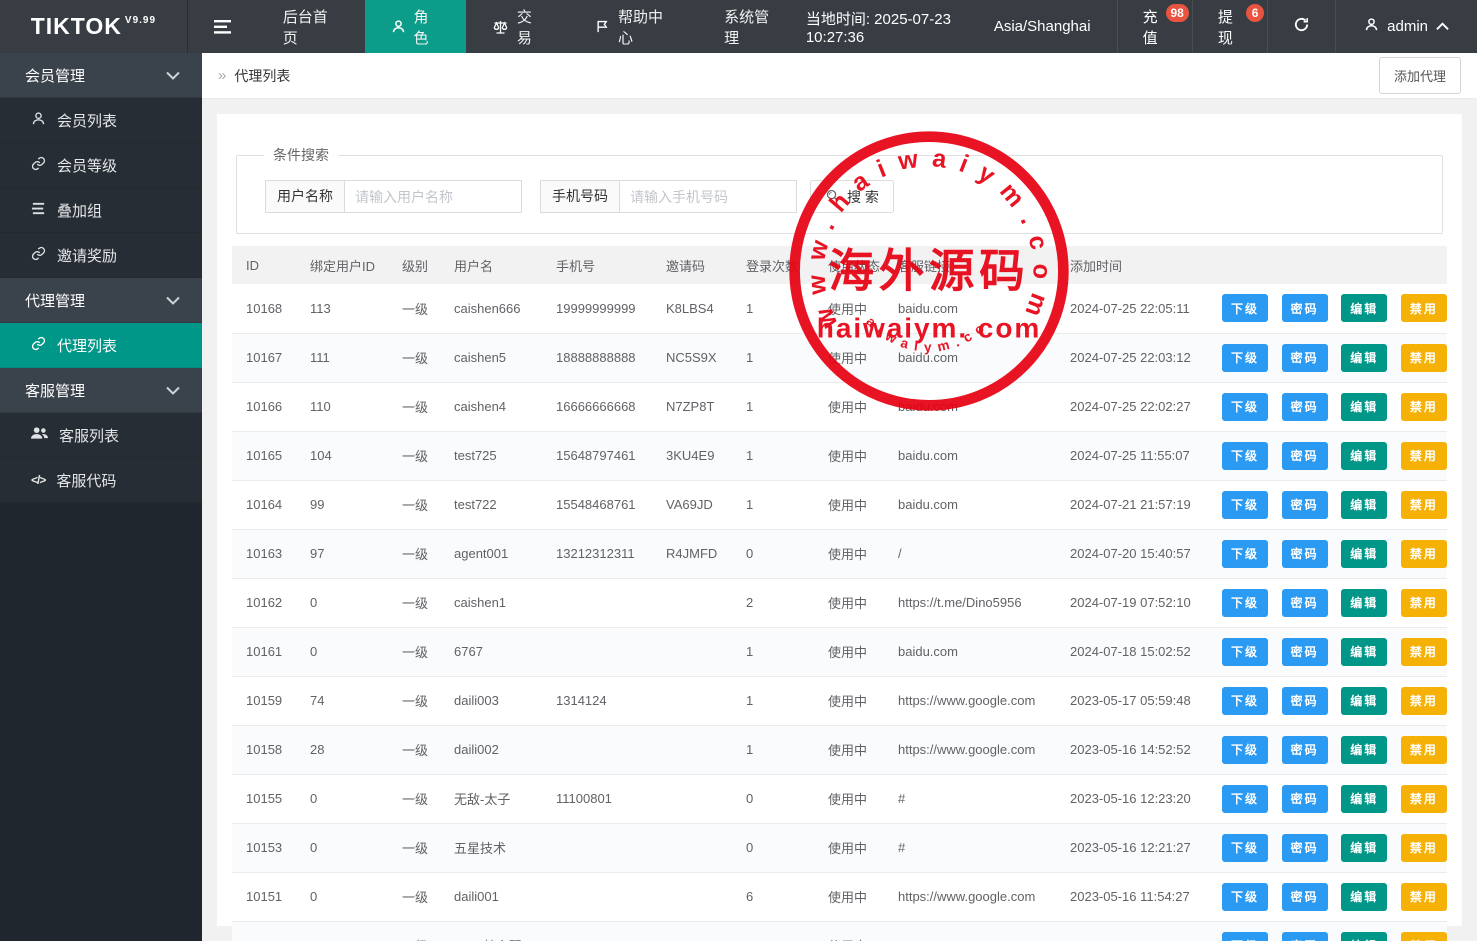 The height and width of the screenshot is (941, 1477). Describe the element at coordinates (173, 75) in the screenshot. I see `chevron-down-icon` at that location.